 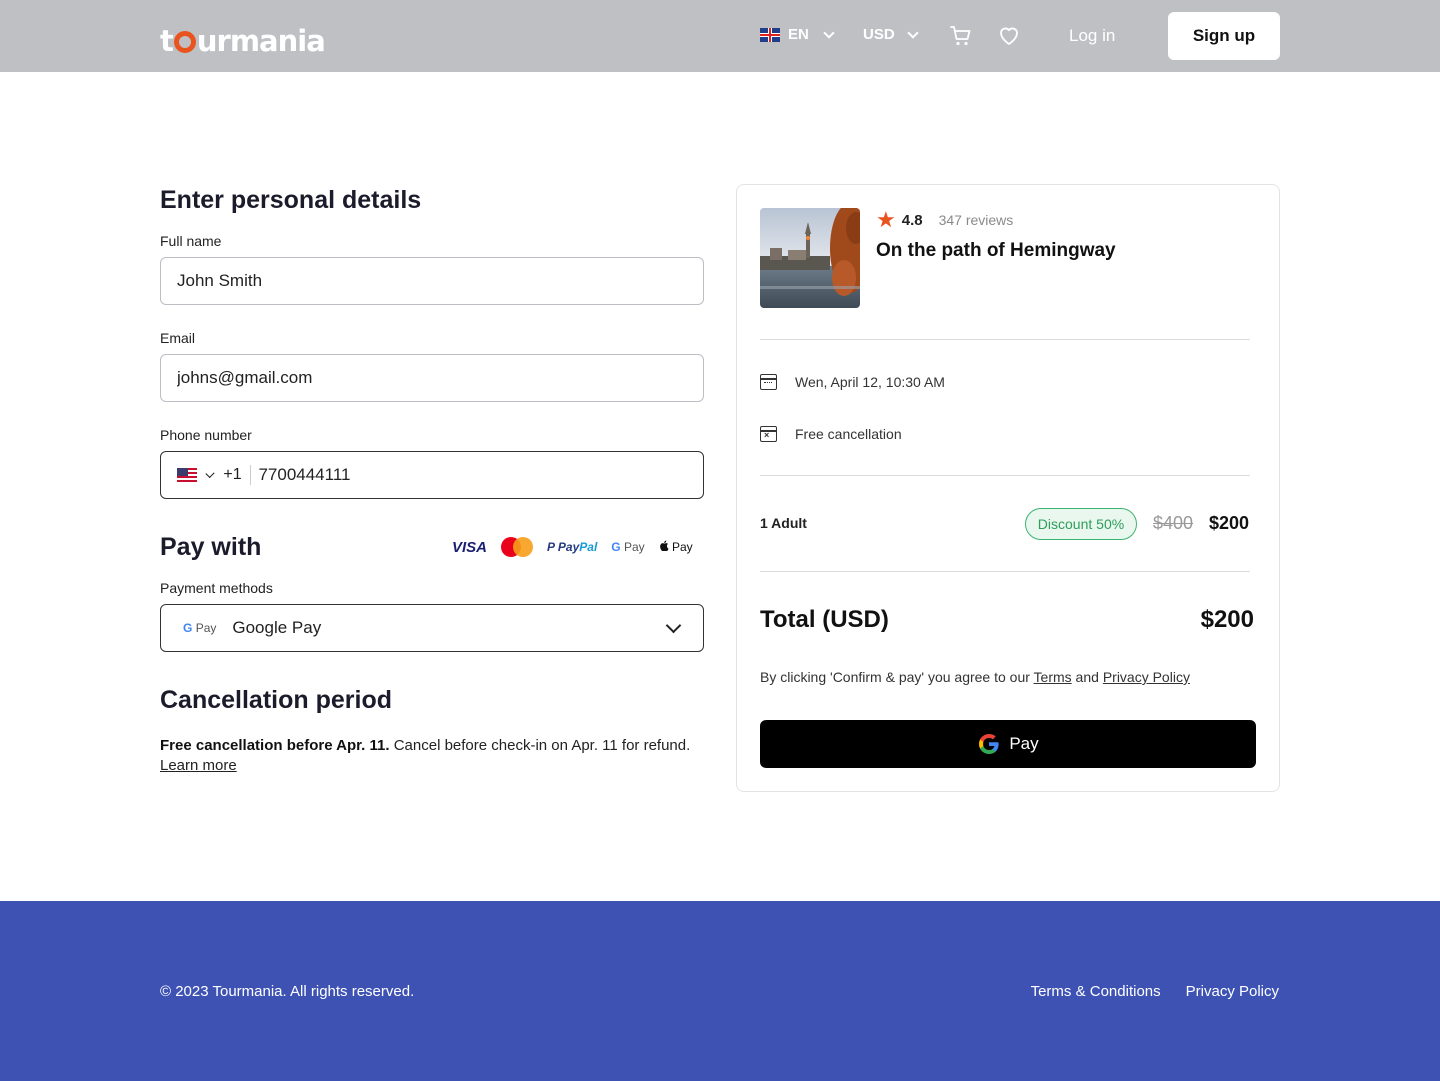 I want to click on total-value: $200, so click(x=1227, y=619).